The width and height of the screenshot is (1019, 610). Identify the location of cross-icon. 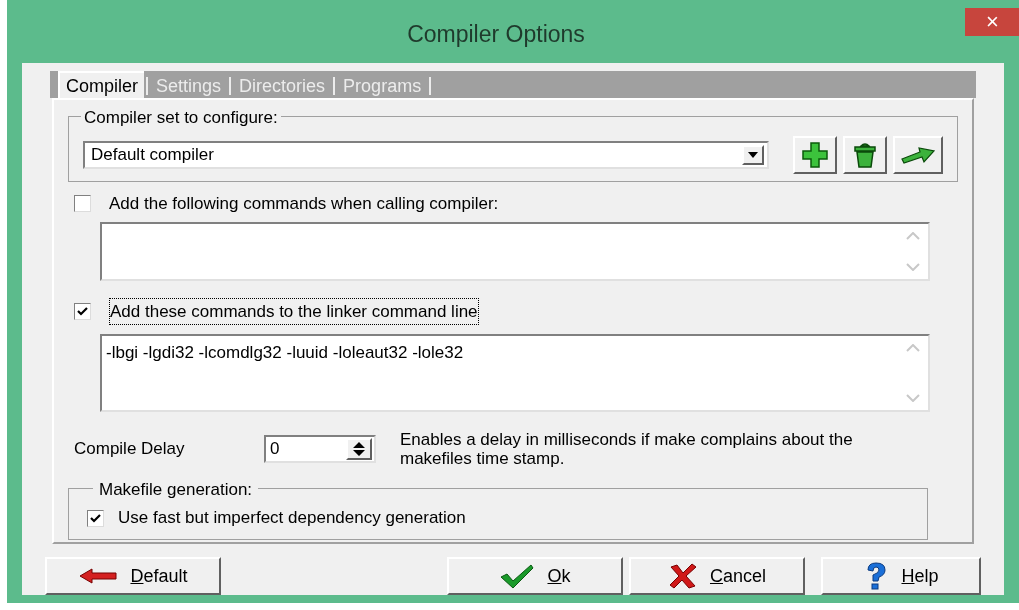
(683, 576).